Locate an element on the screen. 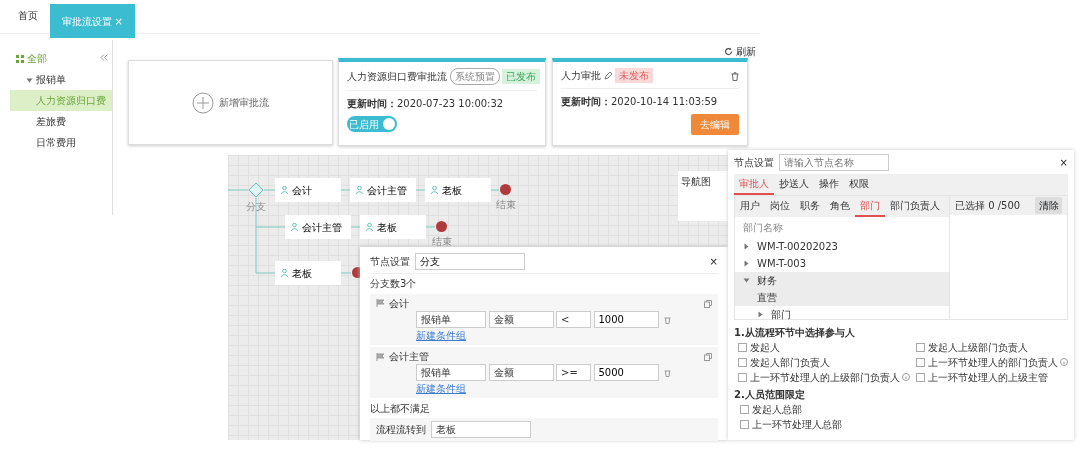 Image resolution: width=1080 pixels, height=463 pixels. value-field: 1000 is located at coordinates (626, 319).